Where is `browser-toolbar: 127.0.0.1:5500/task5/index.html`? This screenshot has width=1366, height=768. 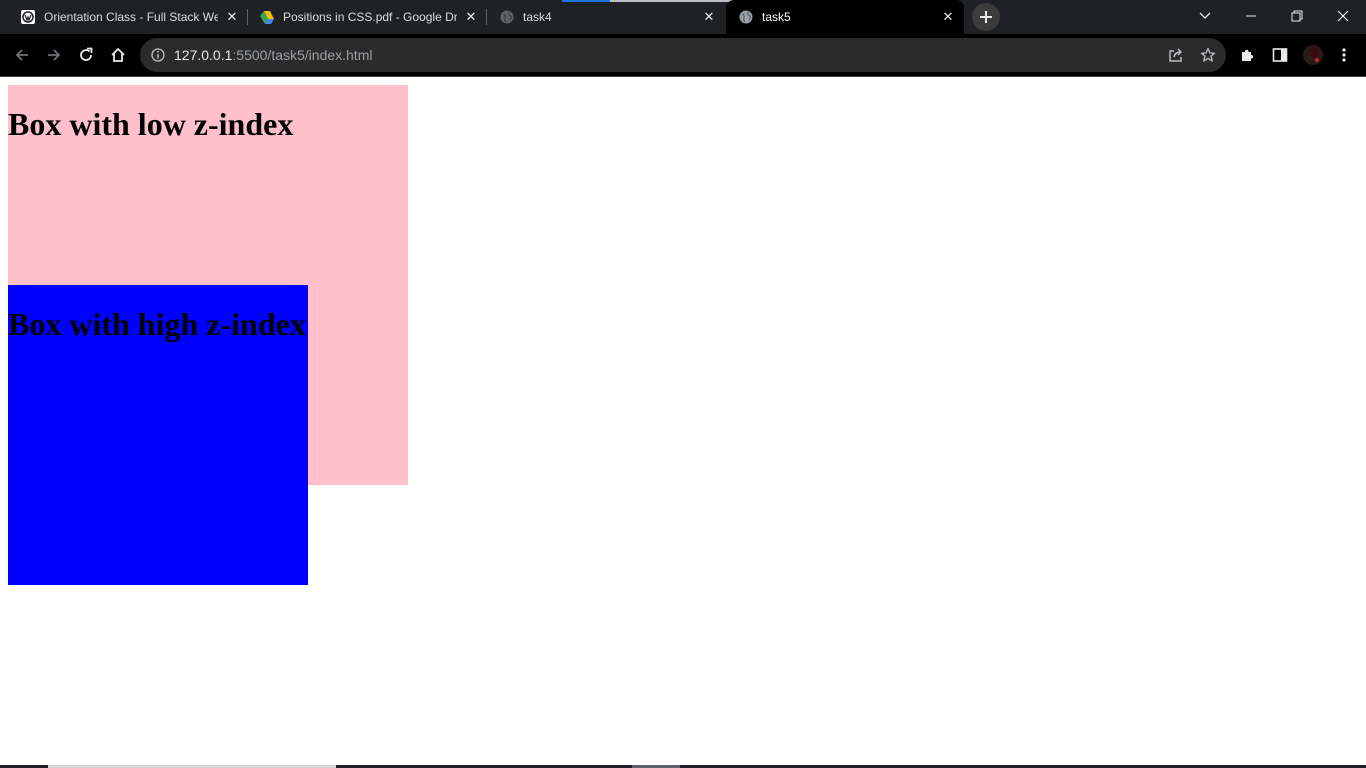
browser-toolbar: 127.0.0.1:5500/task5/index.html is located at coordinates (683, 55).